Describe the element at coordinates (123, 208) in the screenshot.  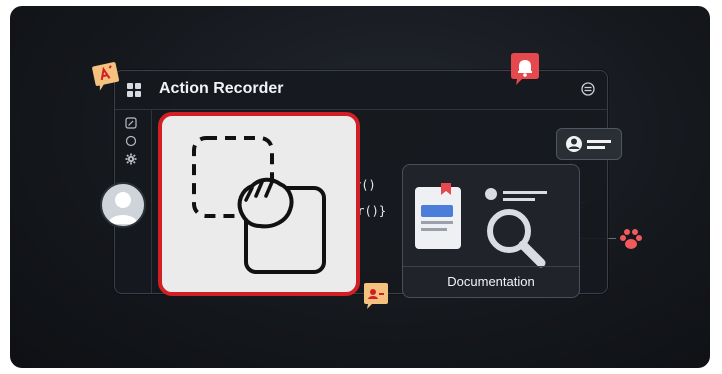
I see `avatar-icon` at that location.